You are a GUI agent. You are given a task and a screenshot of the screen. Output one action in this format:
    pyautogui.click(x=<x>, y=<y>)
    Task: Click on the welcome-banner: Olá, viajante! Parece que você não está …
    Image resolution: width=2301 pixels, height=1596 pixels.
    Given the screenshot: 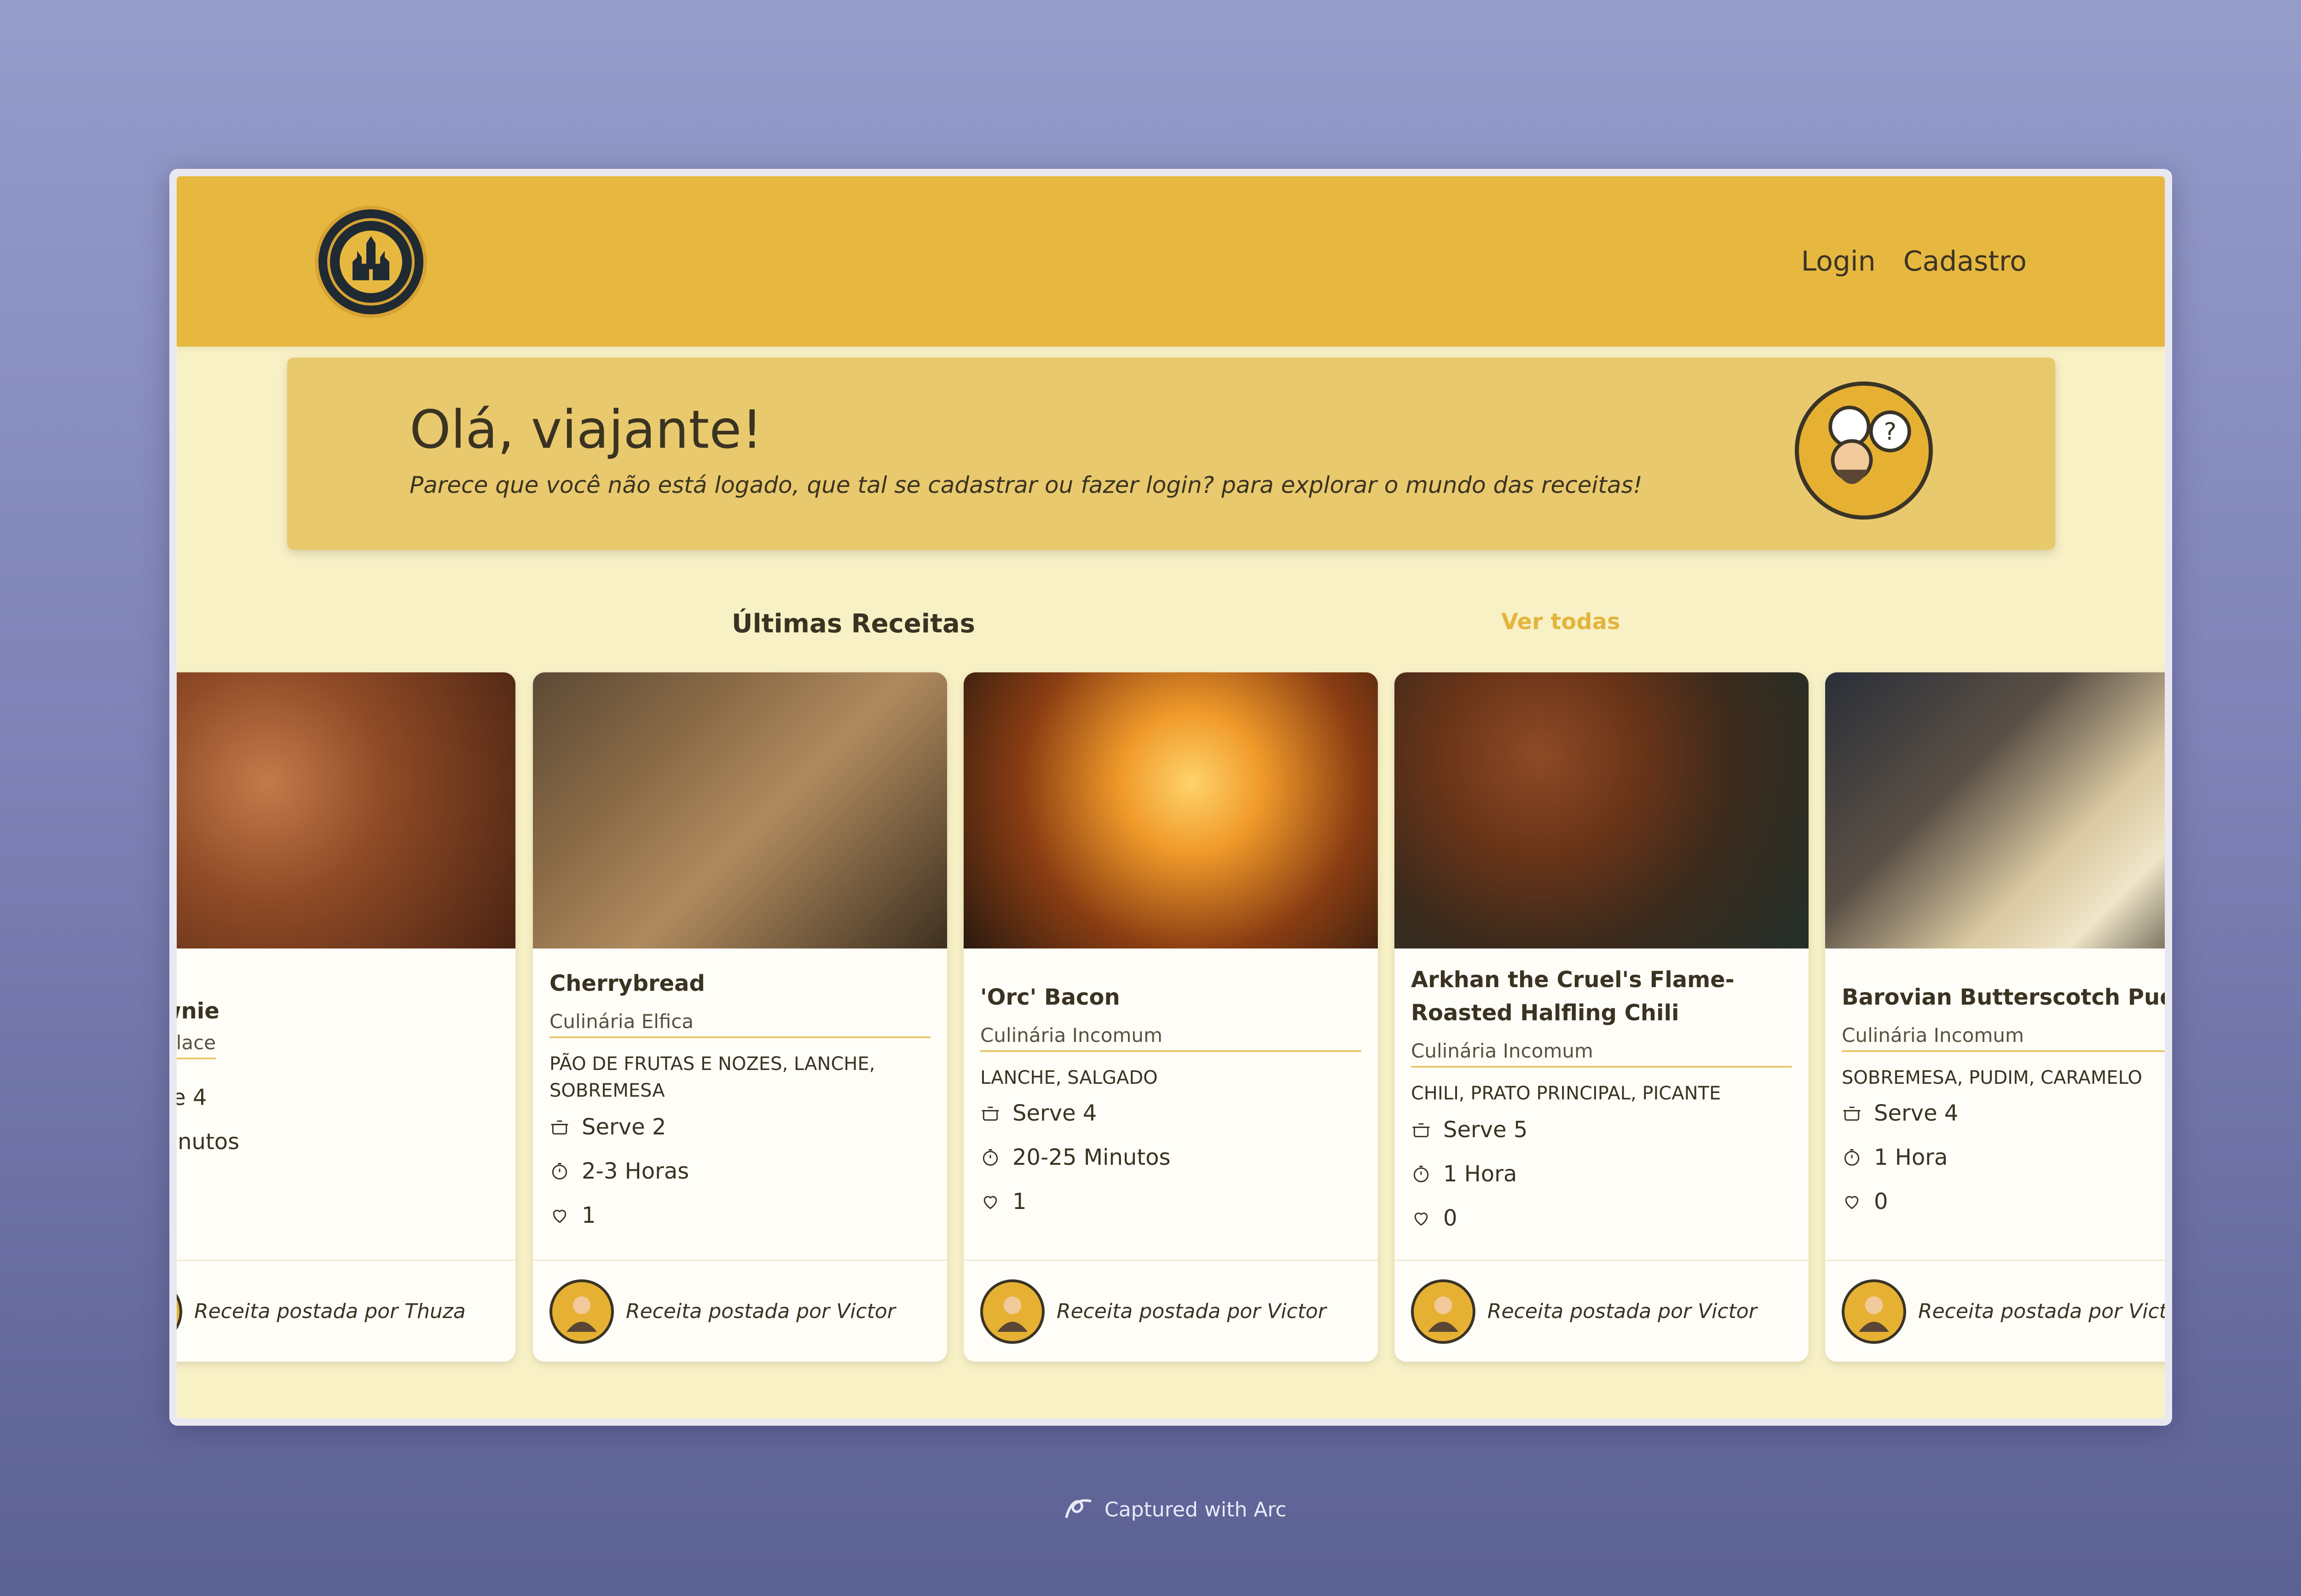 What is the action you would take?
    pyautogui.click(x=1171, y=454)
    